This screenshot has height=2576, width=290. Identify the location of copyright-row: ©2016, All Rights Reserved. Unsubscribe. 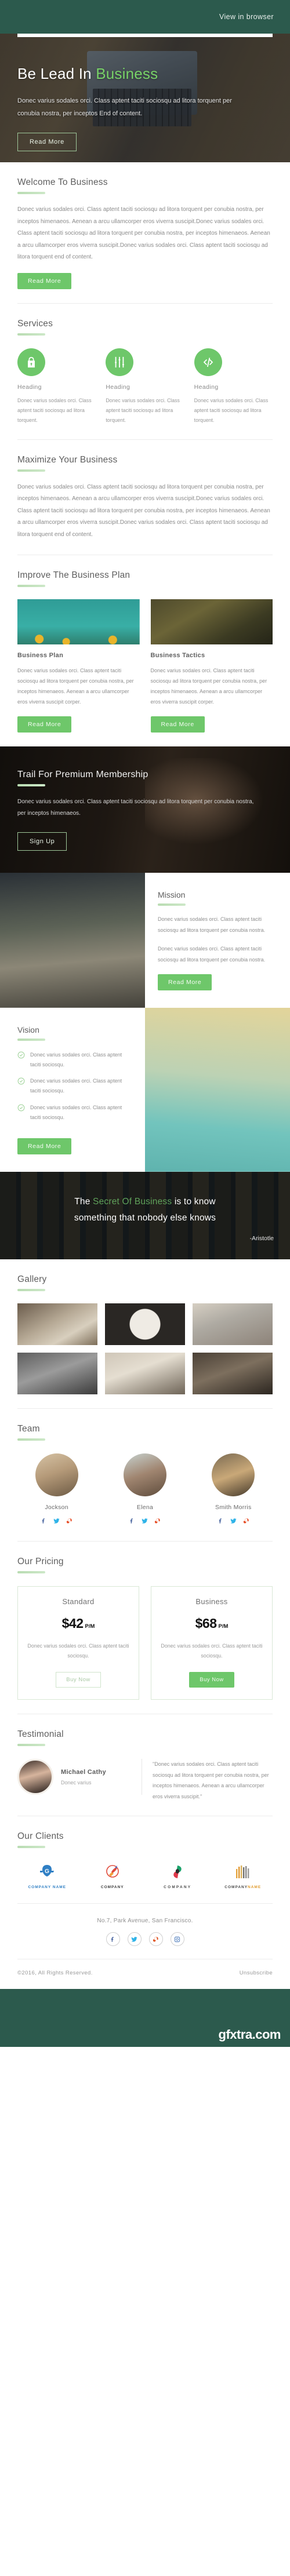
(145, 1974).